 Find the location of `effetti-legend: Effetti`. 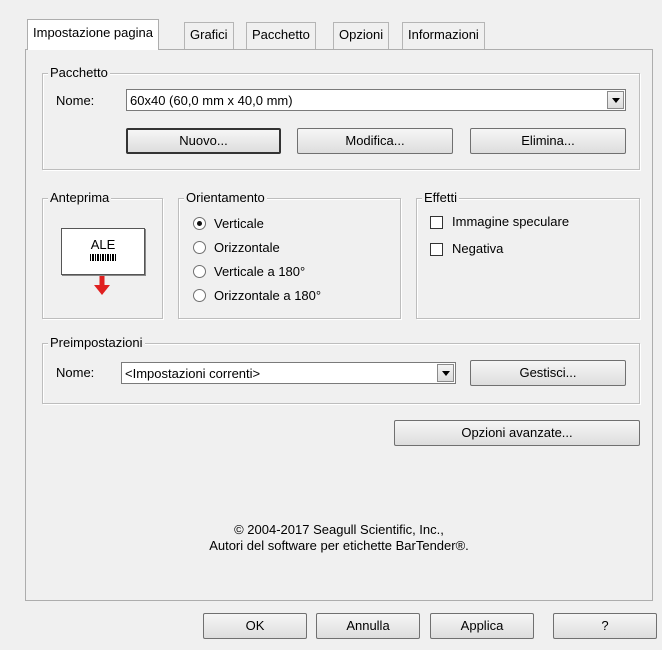

effetti-legend: Effetti is located at coordinates (441, 198).